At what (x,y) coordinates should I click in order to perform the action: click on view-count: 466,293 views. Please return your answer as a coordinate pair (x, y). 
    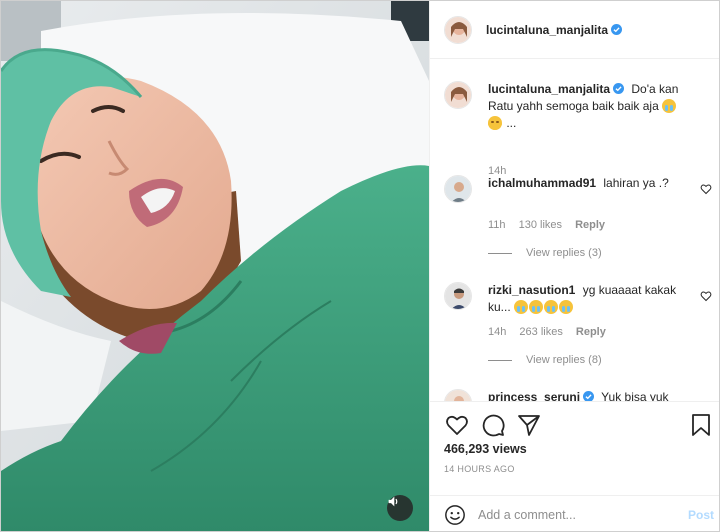
    Looking at the image, I should click on (485, 449).